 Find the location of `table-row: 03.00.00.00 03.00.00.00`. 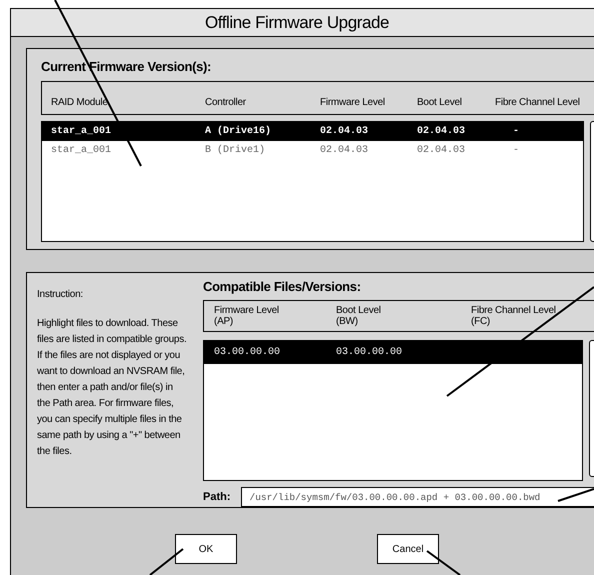

table-row: 03.00.00.00 03.00.00.00 is located at coordinates (393, 352).